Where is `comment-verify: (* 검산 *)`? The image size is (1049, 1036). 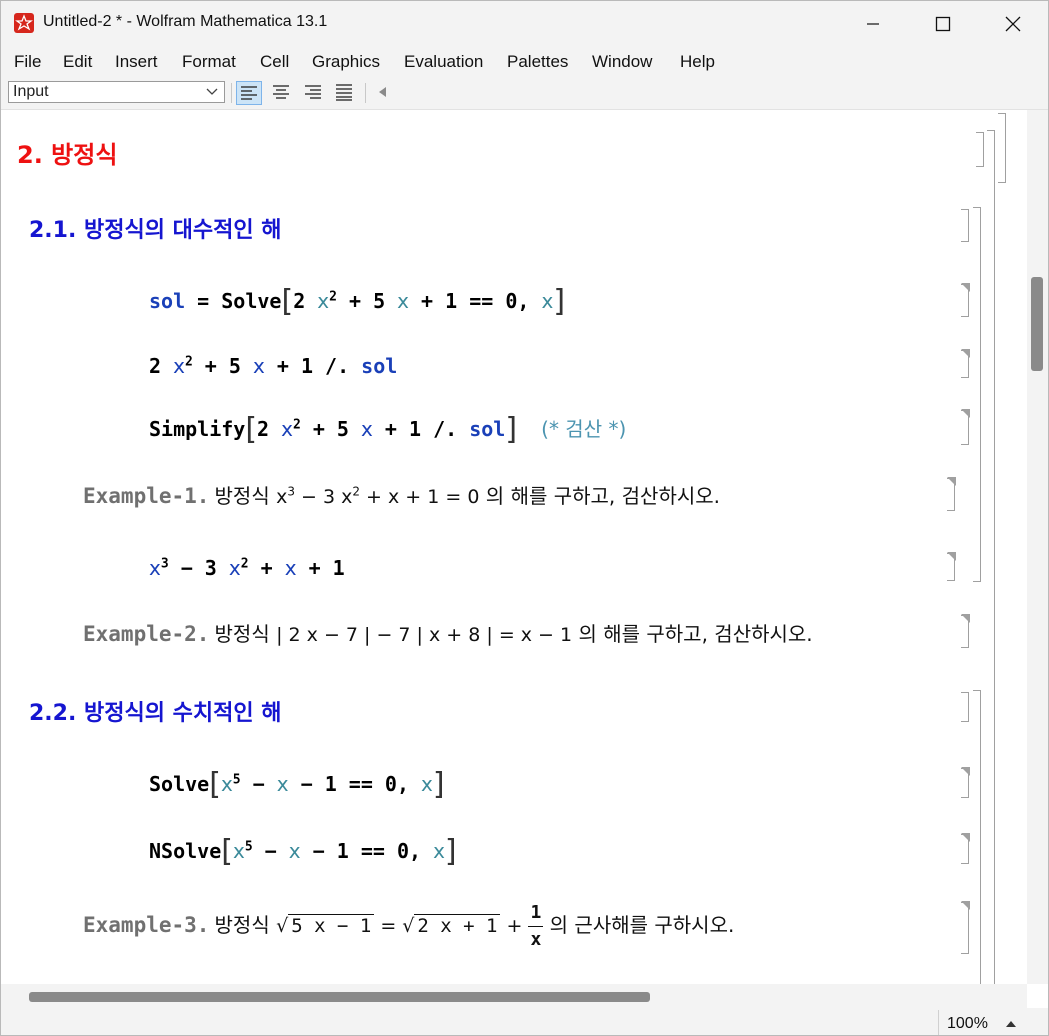 comment-verify: (* 검산 *) is located at coordinates (584, 429).